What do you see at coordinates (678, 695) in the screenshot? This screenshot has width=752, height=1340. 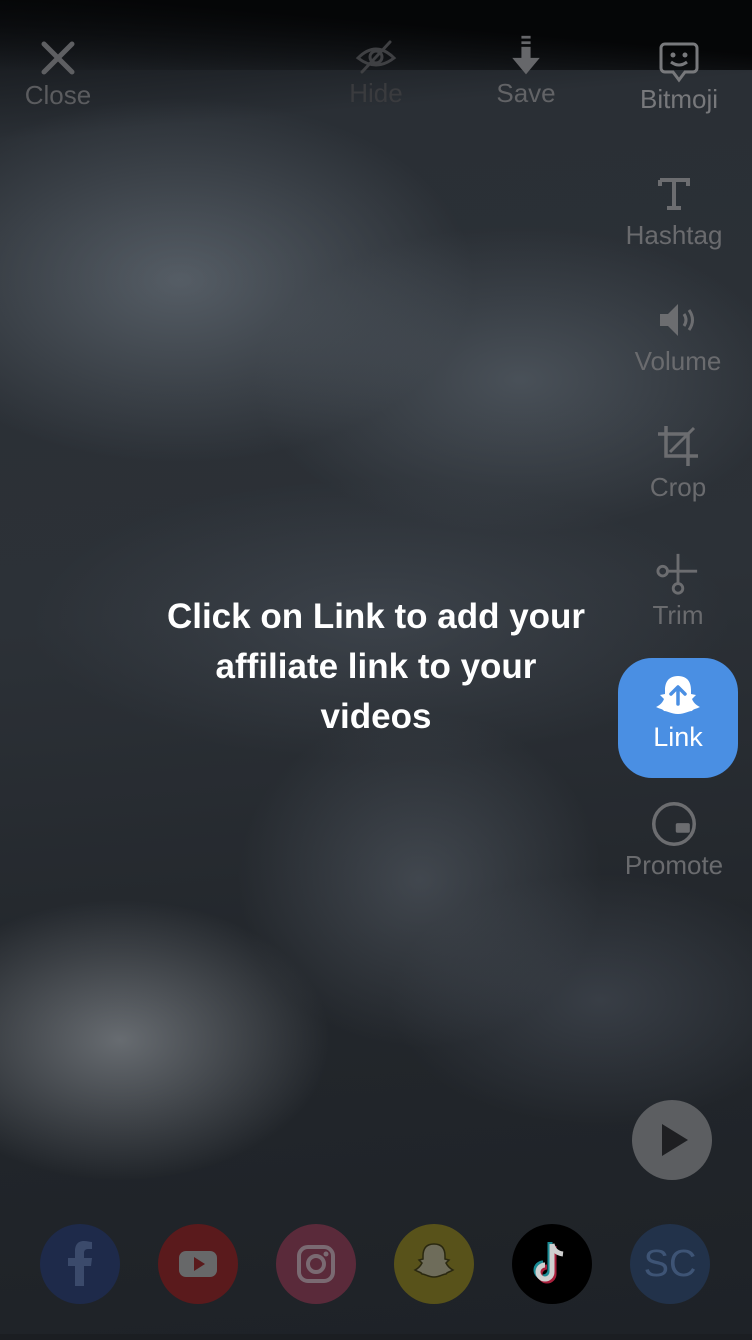 I see `snapchat-upload-icon` at bounding box center [678, 695].